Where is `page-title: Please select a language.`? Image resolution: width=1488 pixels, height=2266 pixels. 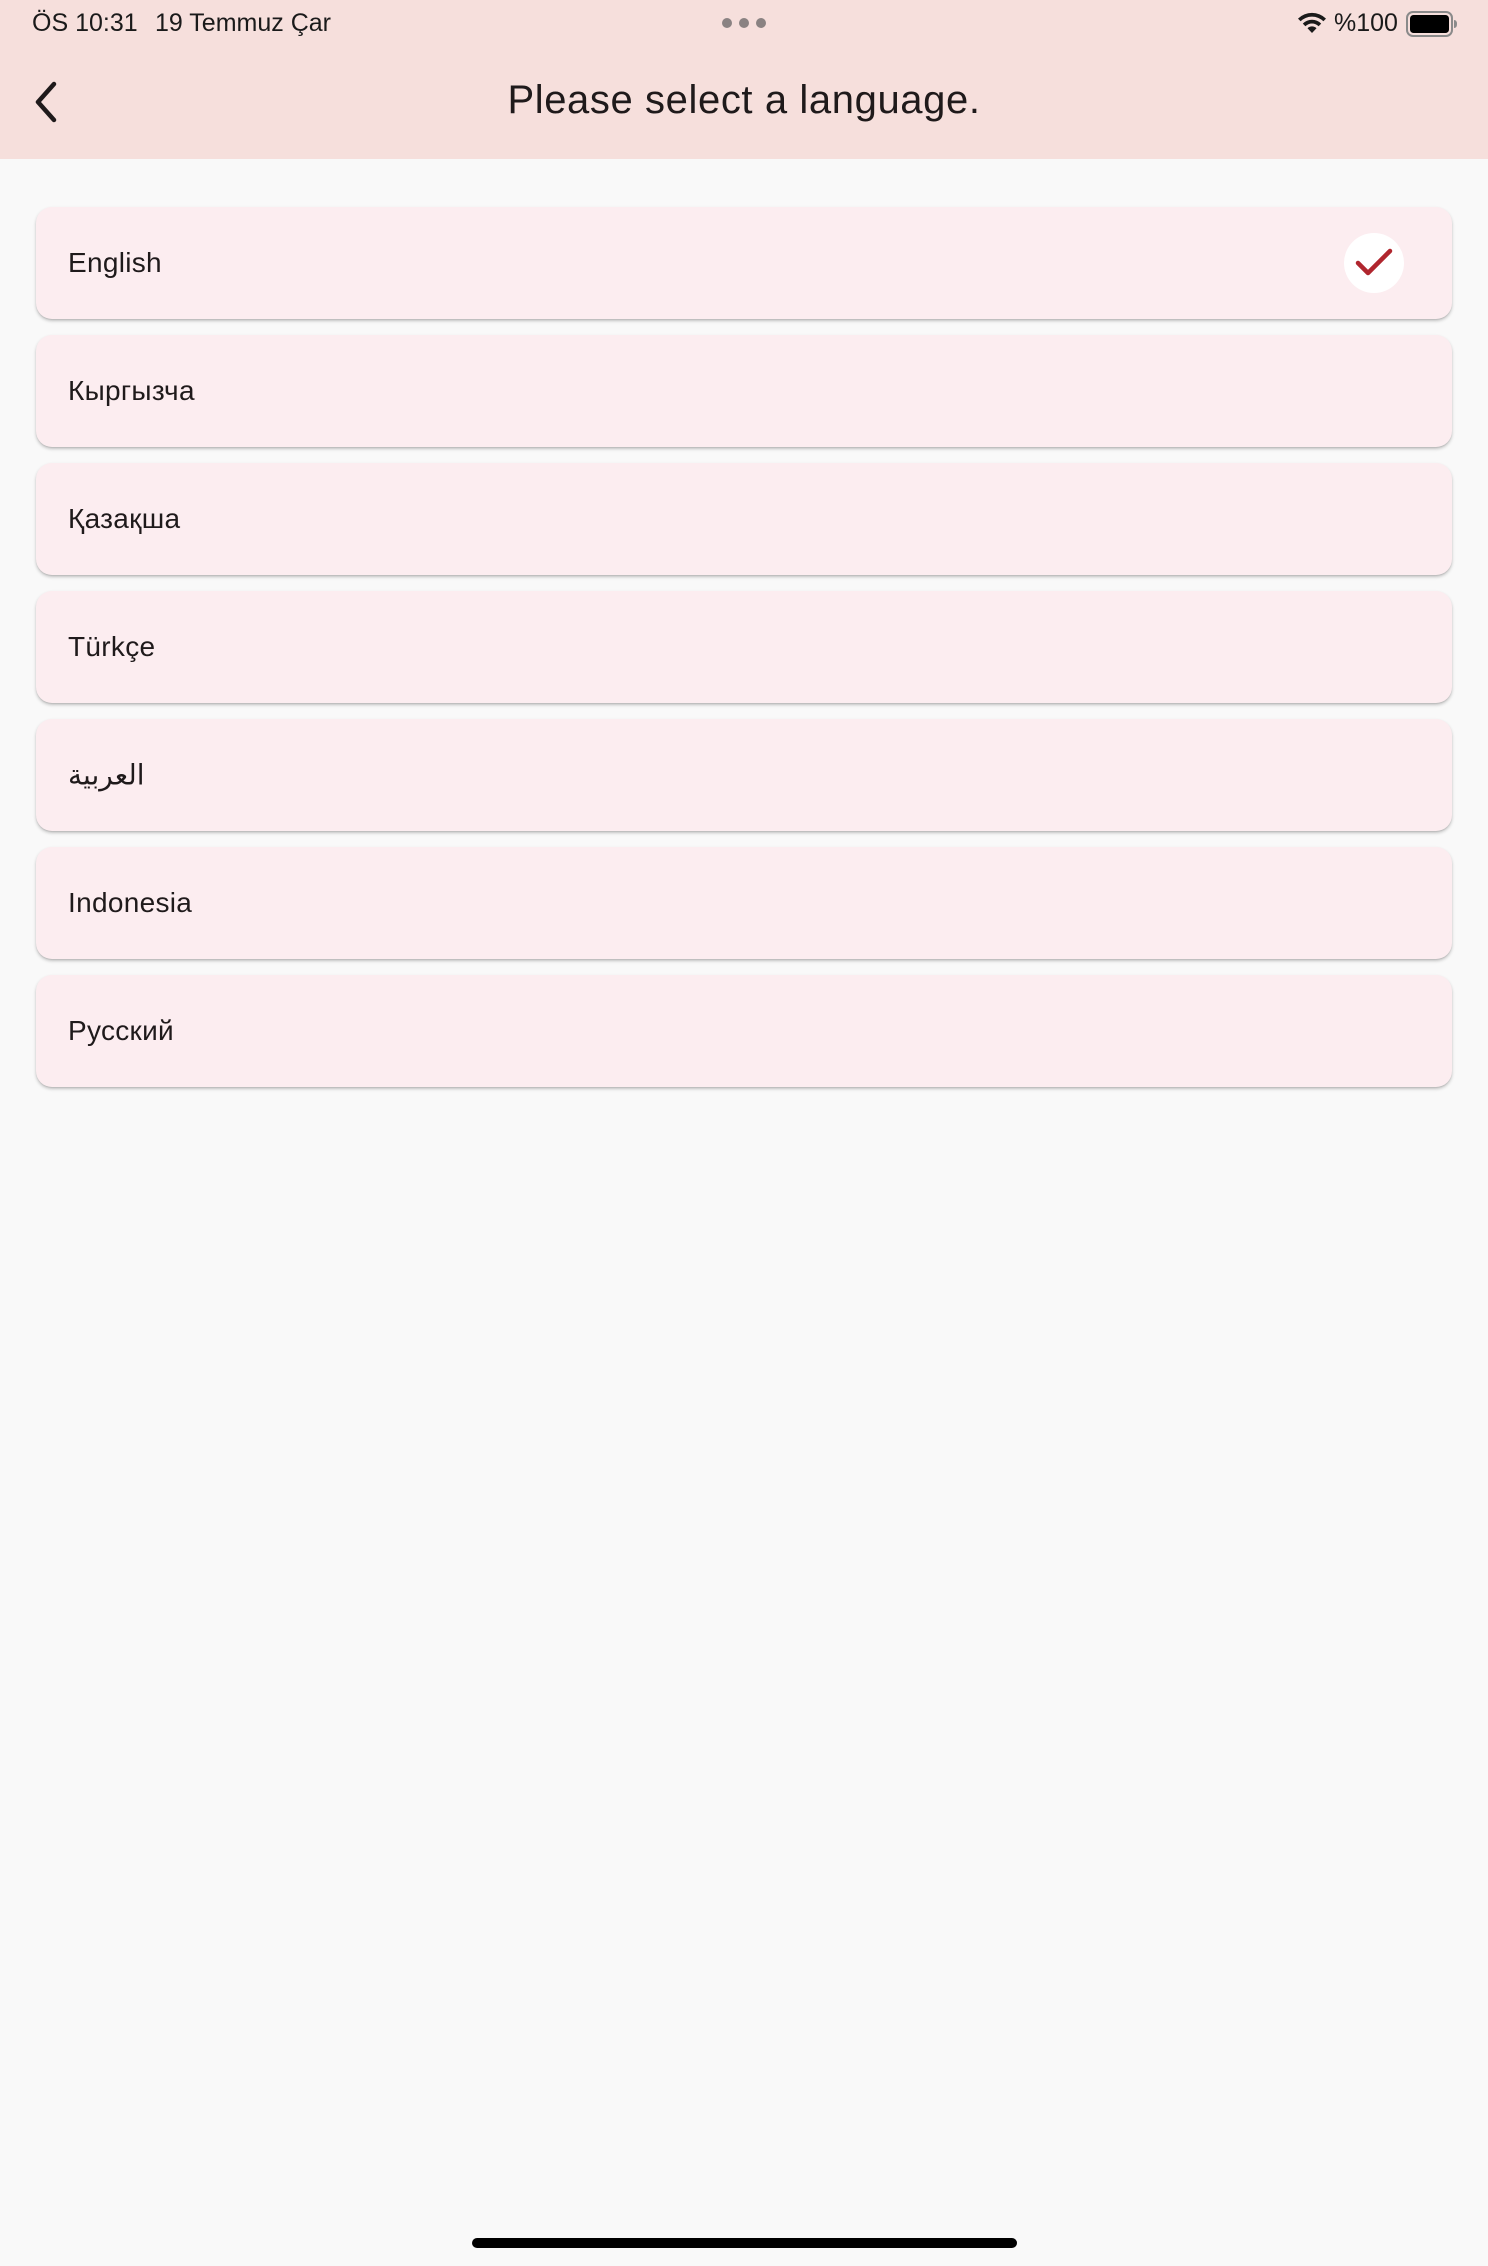 page-title: Please select a language. is located at coordinates (744, 100).